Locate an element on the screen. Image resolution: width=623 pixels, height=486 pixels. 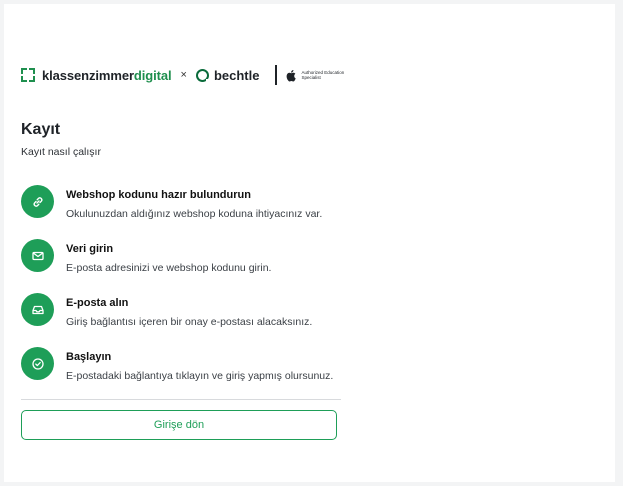
bechtle-logo-text: bechtle is located at coordinates (236, 75).